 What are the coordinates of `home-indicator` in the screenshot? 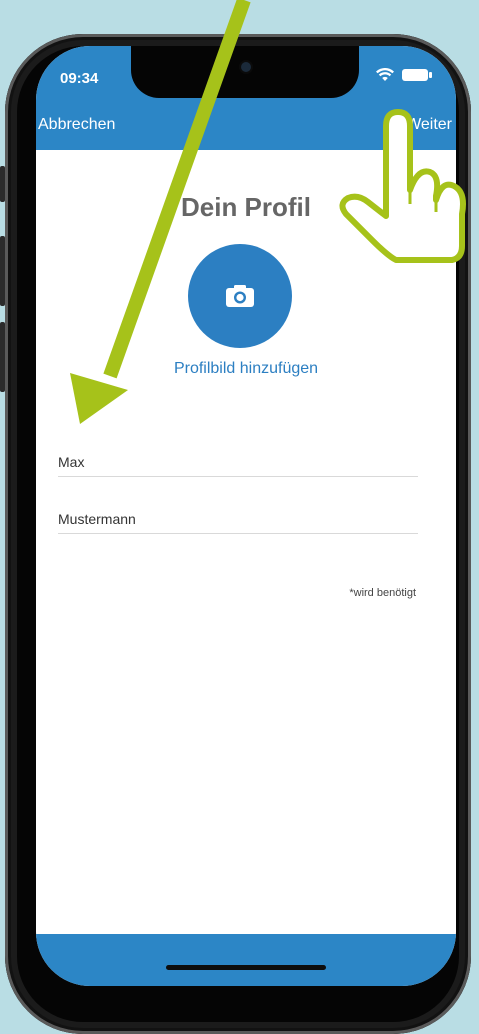 It's located at (246, 967).